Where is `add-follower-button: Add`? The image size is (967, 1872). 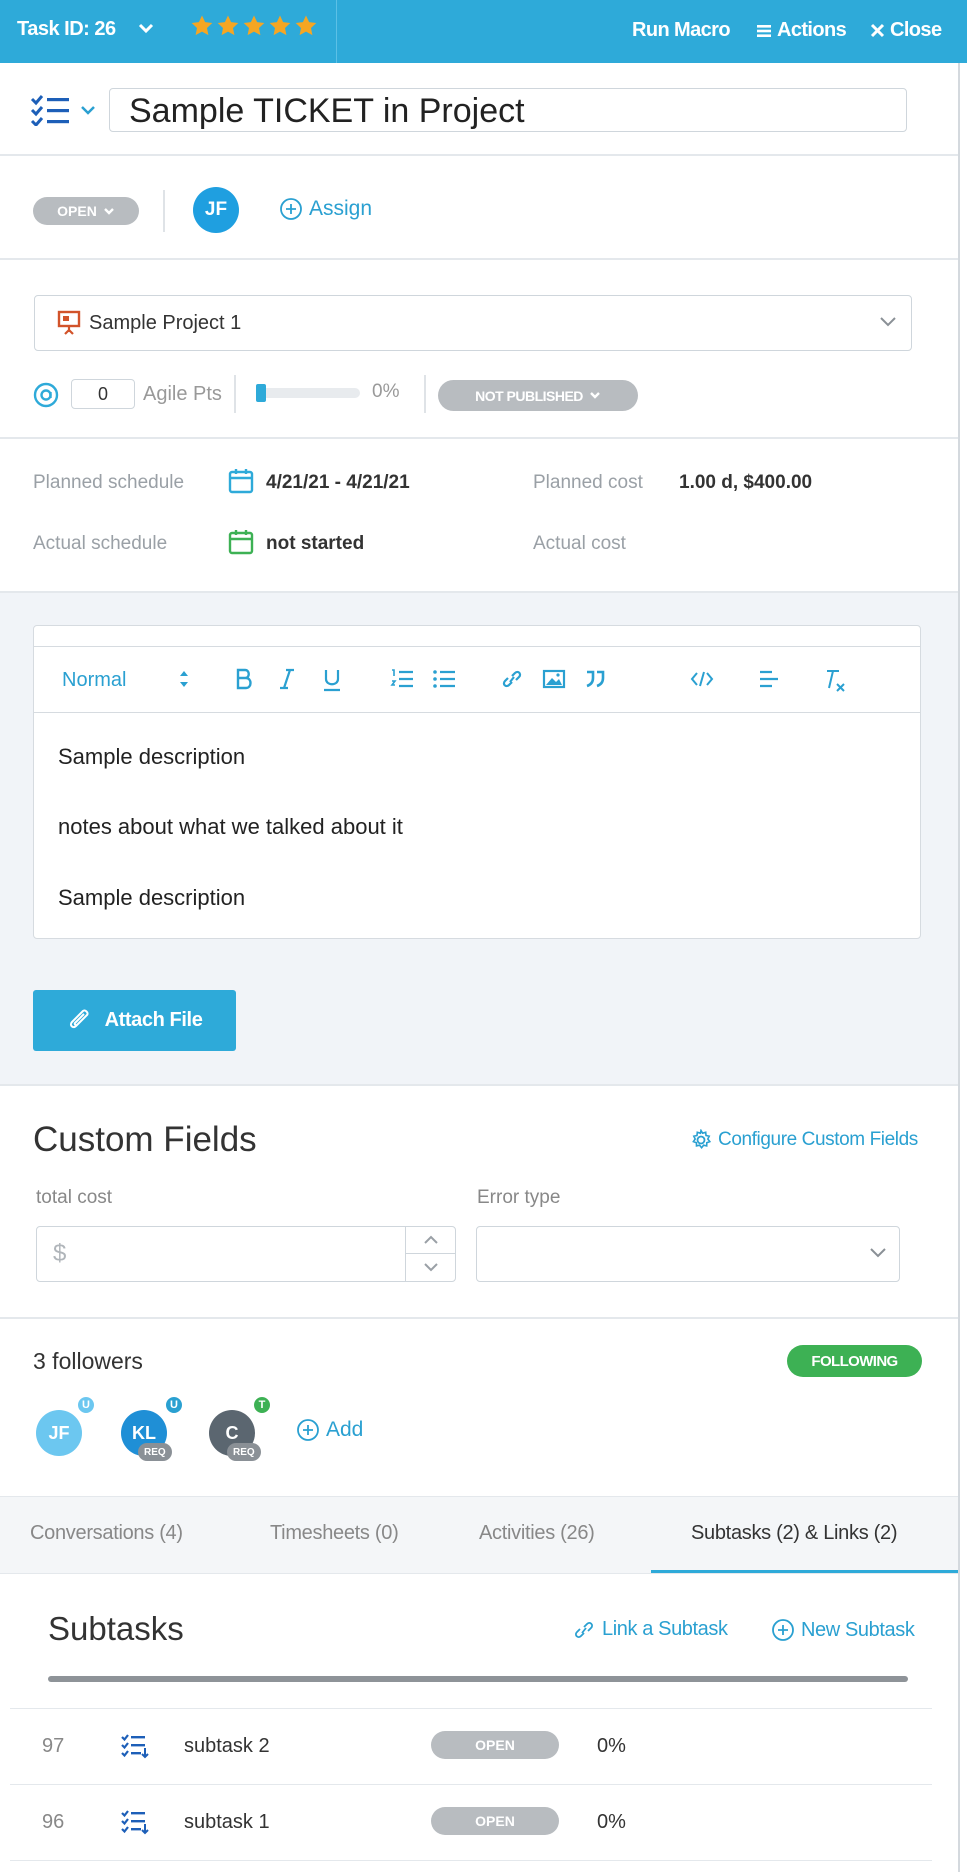 add-follower-button: Add is located at coordinates (329, 1430).